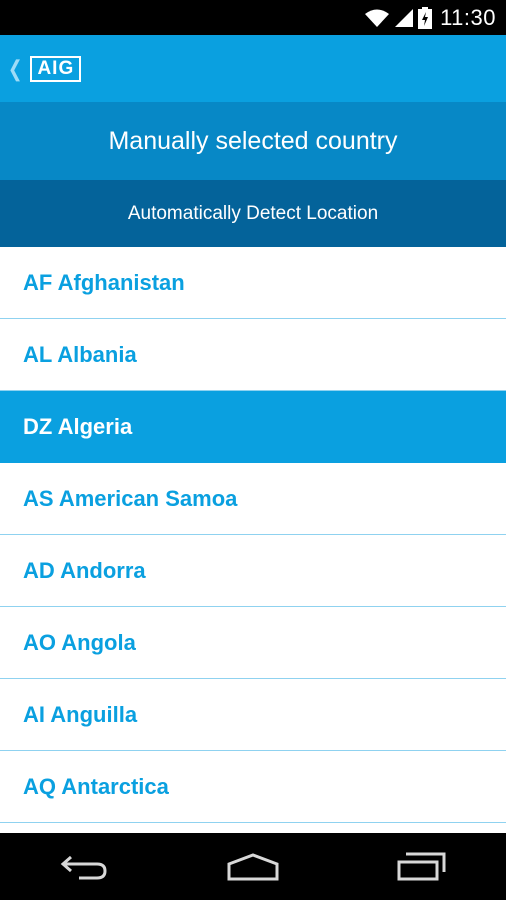  Describe the element at coordinates (253, 283) in the screenshot. I see `country-item: AF Afghanistan` at that location.